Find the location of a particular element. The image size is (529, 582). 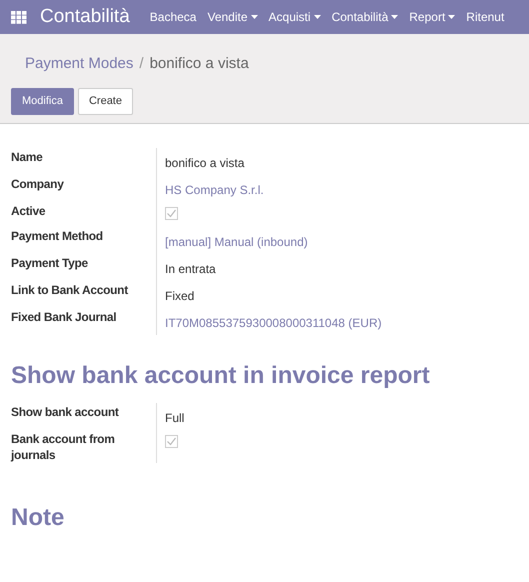

nav-menu-item: Contabilità is located at coordinates (365, 17).